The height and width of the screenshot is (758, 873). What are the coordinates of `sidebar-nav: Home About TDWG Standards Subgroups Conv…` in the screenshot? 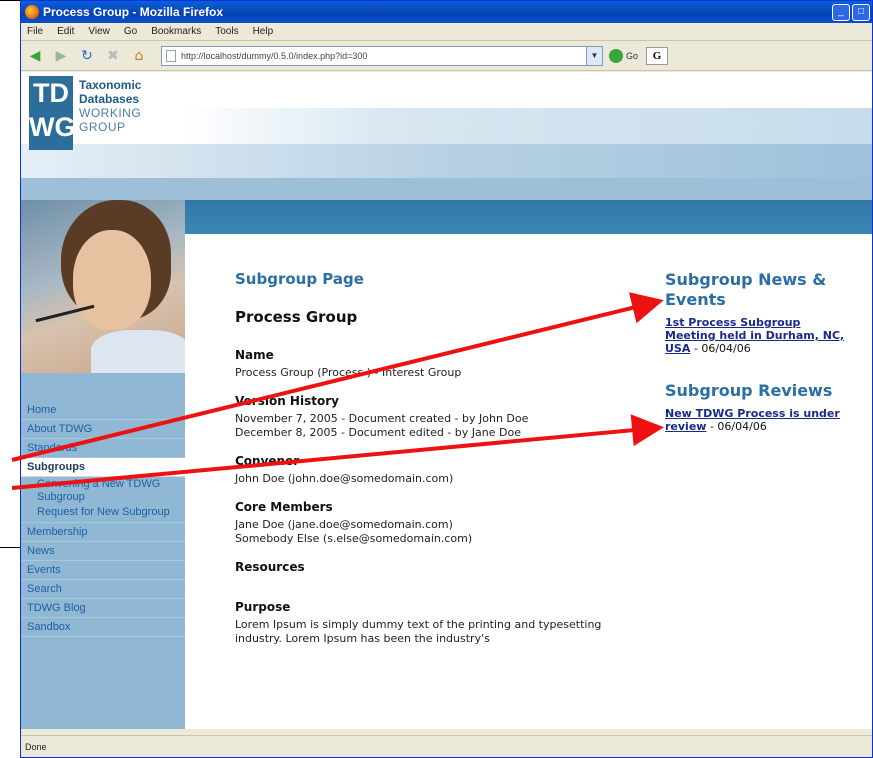 It's located at (103, 551).